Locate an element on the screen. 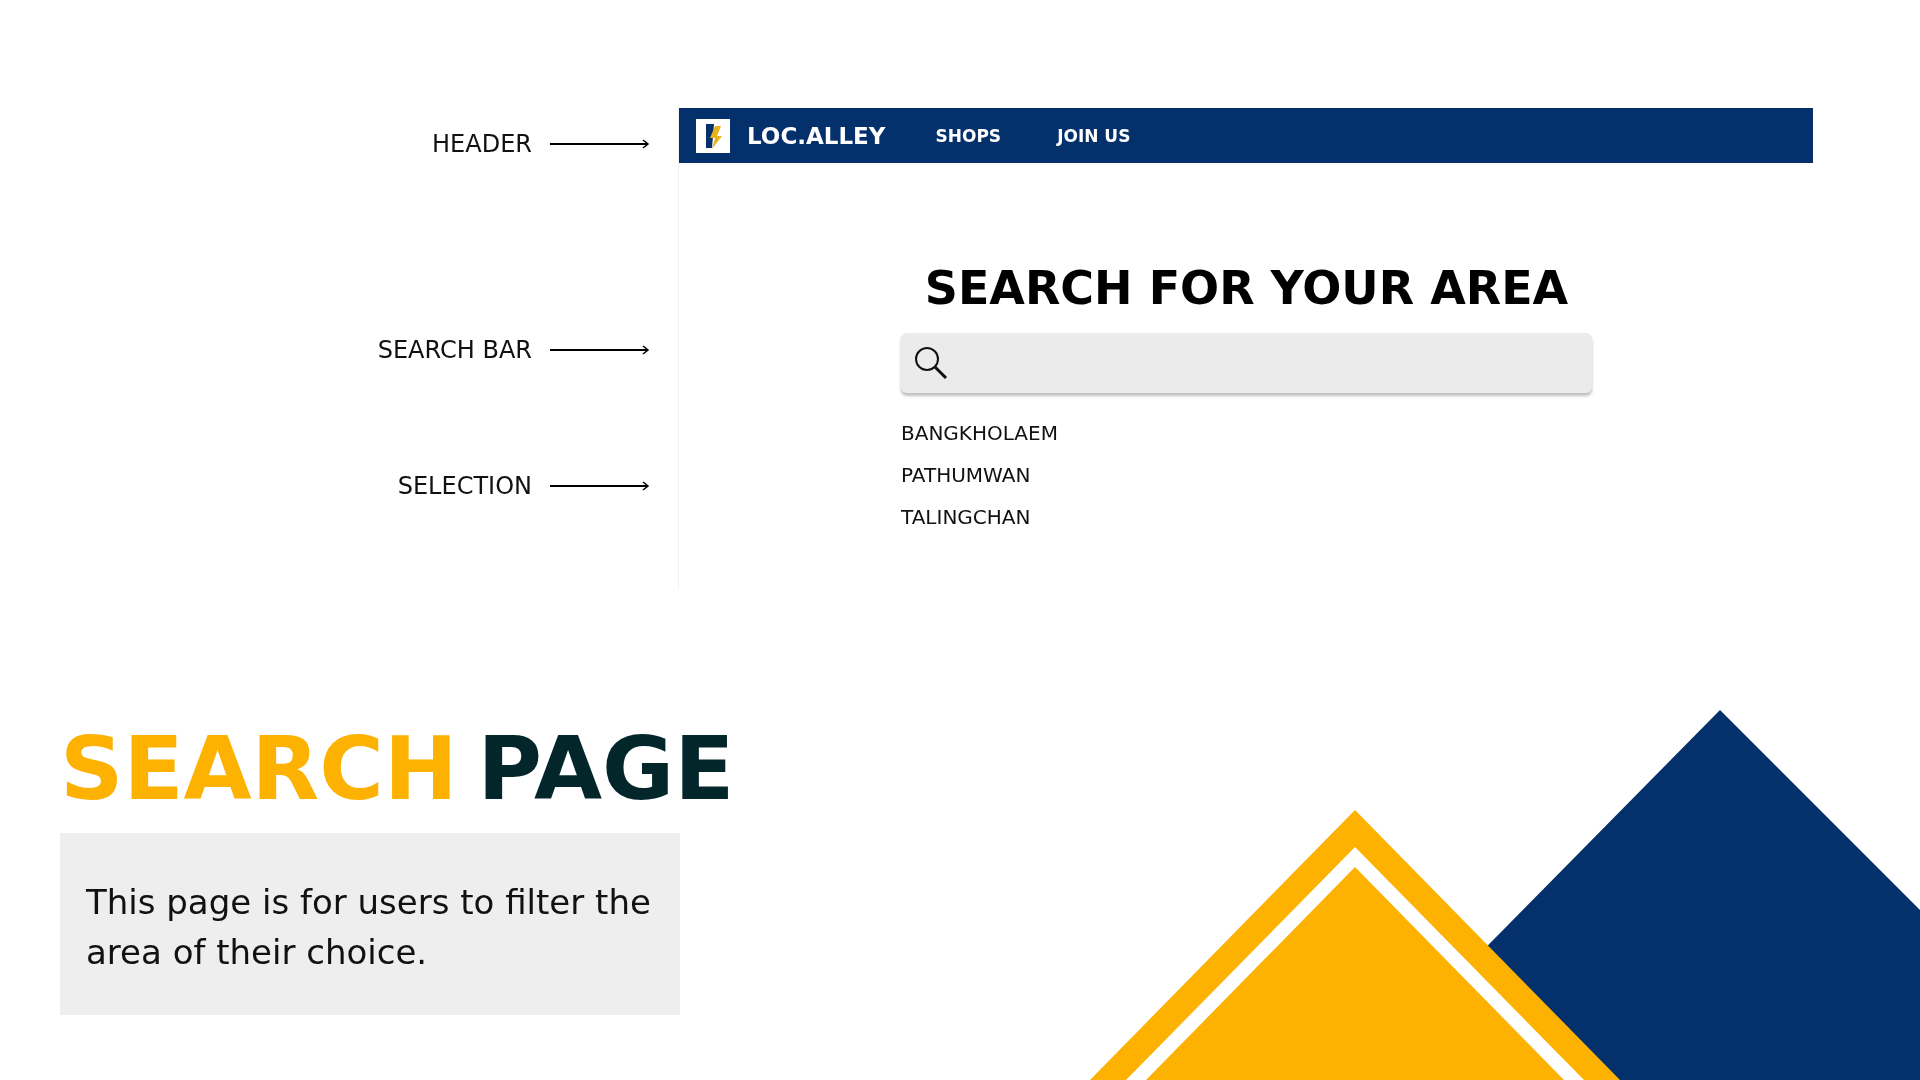  description-text: This page is for users to filter the area of their choice. is located at coordinates (369, 927).